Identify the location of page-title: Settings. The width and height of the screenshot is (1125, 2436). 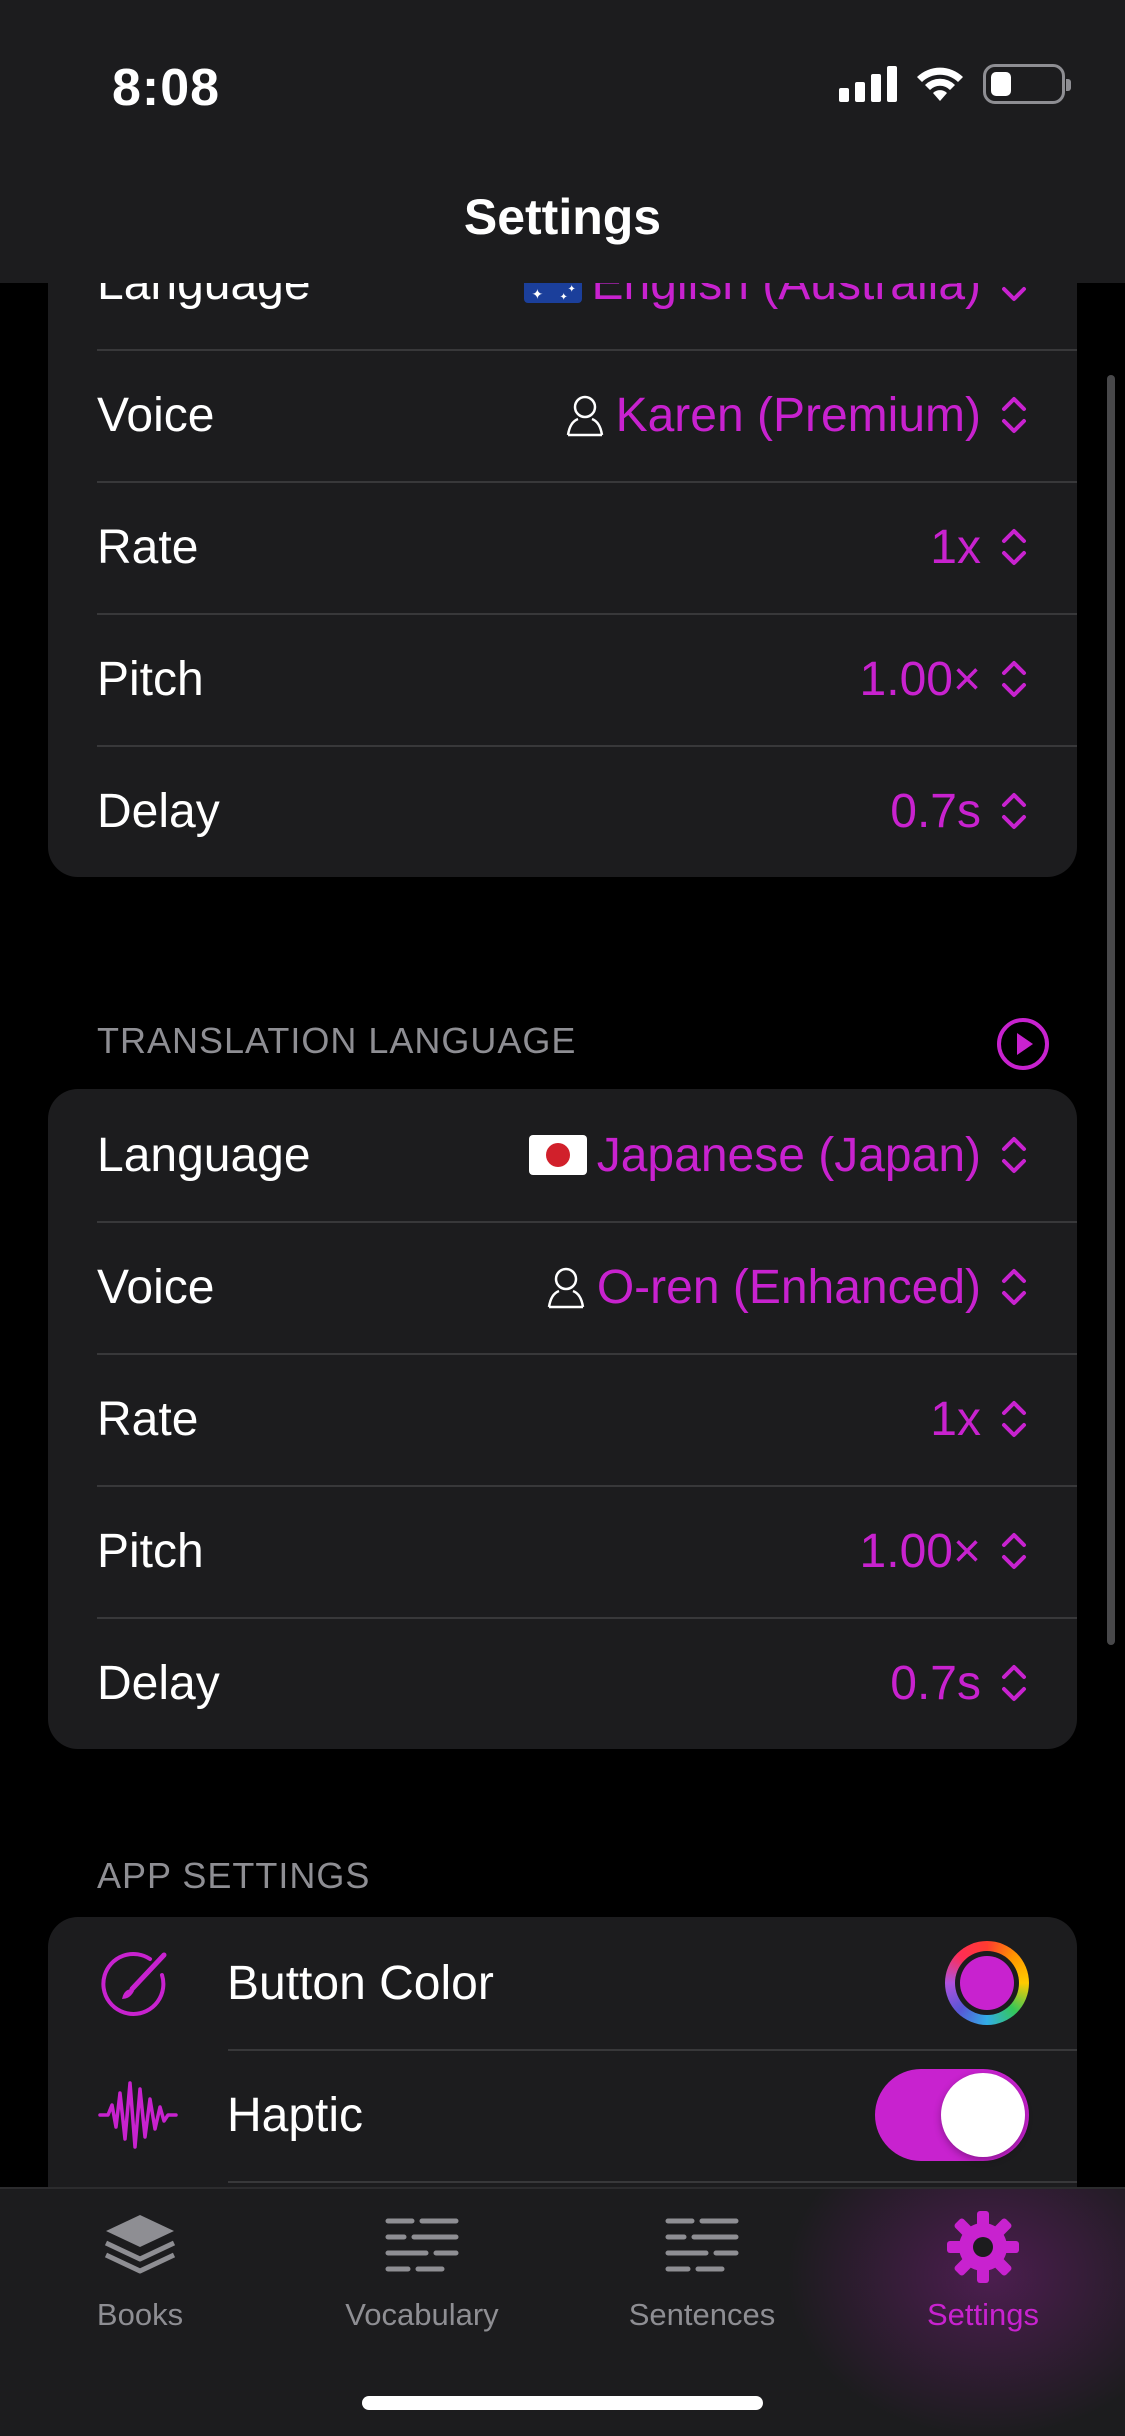
(562, 217).